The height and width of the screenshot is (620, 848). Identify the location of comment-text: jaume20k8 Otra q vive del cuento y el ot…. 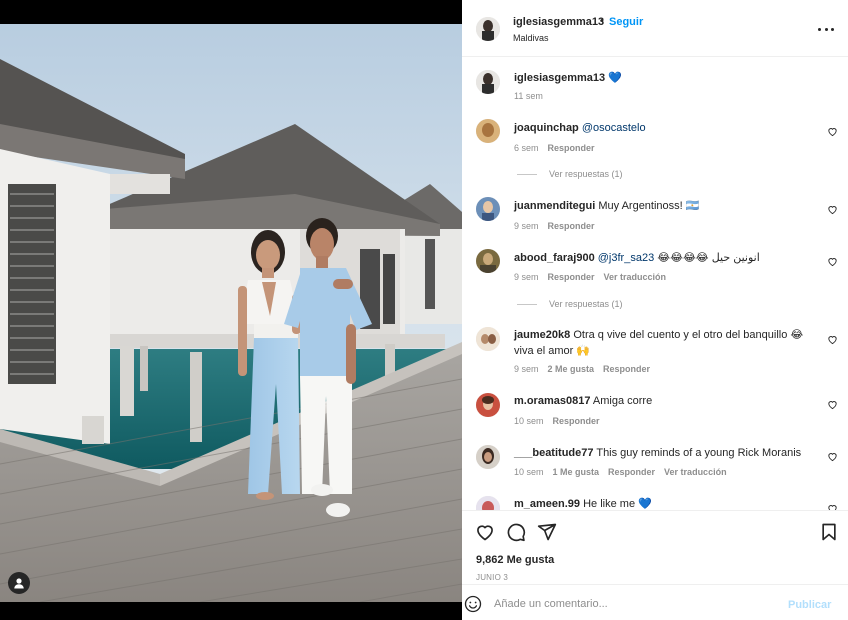
(659, 343).